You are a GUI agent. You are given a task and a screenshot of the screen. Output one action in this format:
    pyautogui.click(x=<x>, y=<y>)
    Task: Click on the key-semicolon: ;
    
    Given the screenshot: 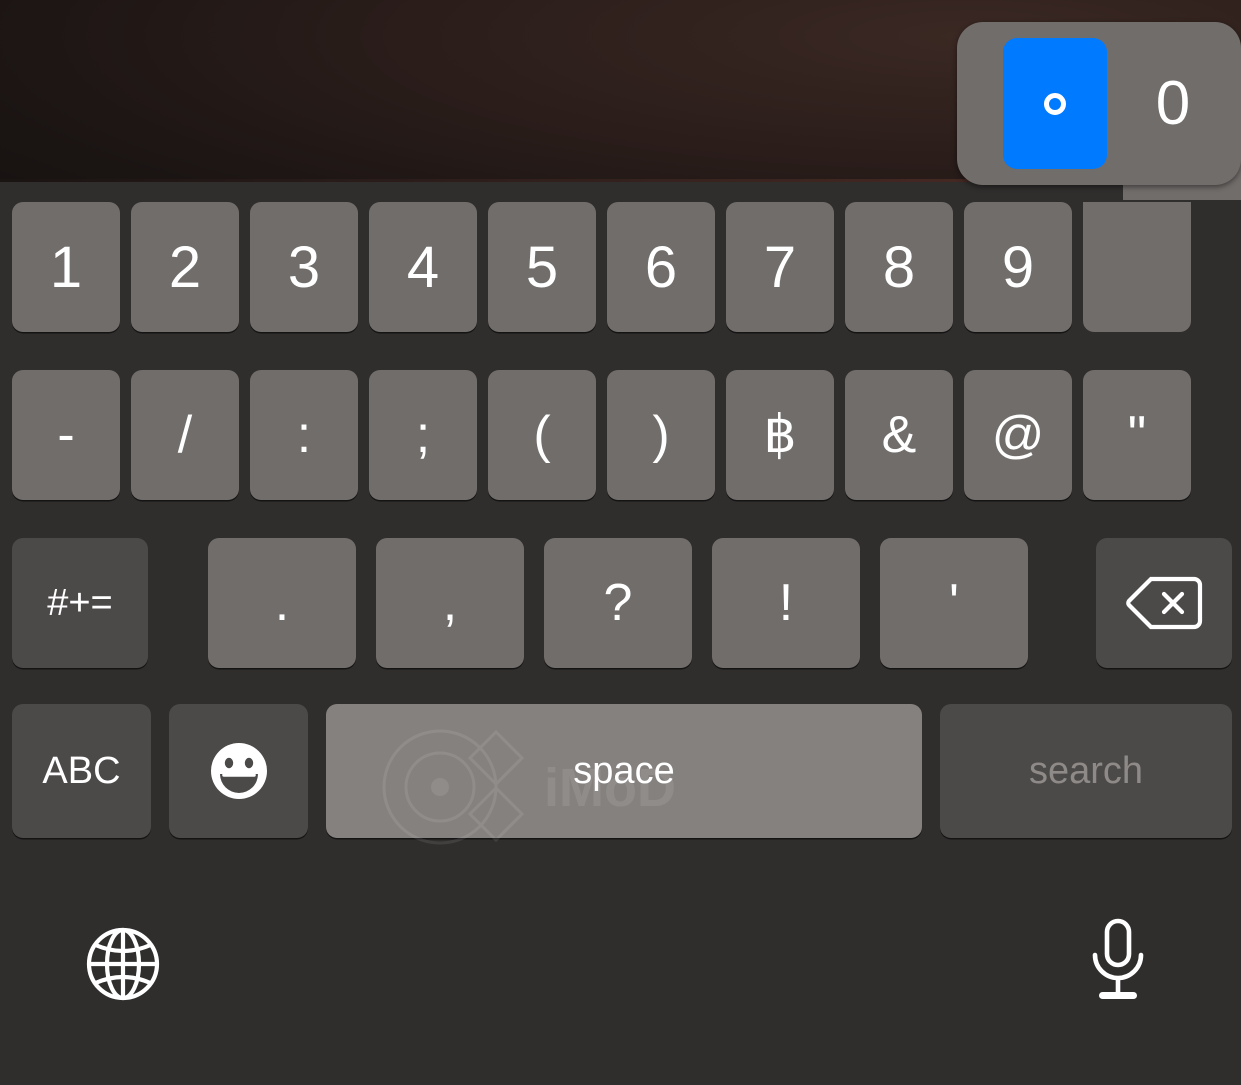 What is the action you would take?
    pyautogui.click(x=423, y=435)
    